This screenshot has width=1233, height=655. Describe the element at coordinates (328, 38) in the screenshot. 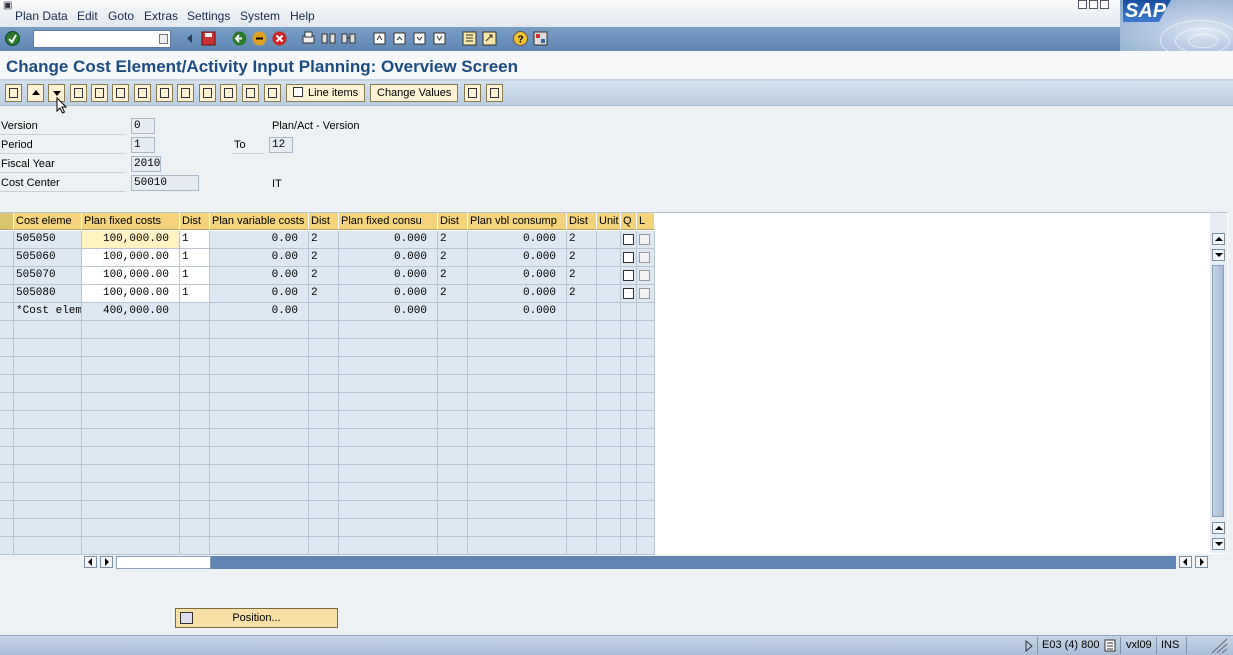

I see `find-icon` at that location.